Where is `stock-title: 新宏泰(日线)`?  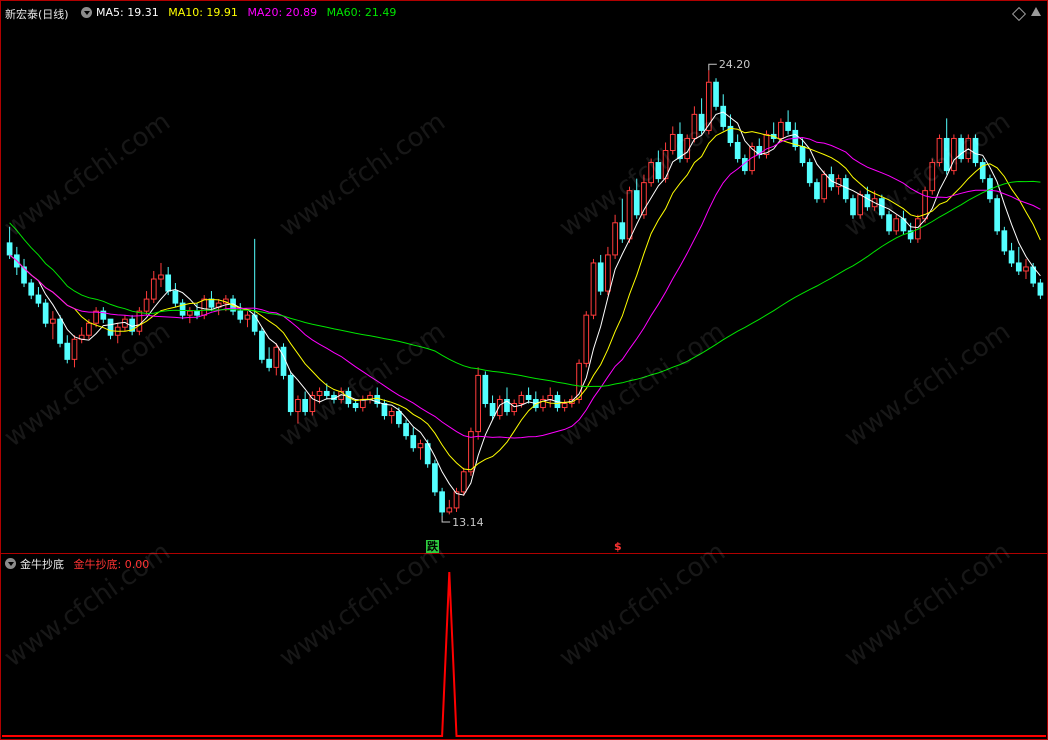
stock-title: 新宏泰(日线) is located at coordinates (37, 14).